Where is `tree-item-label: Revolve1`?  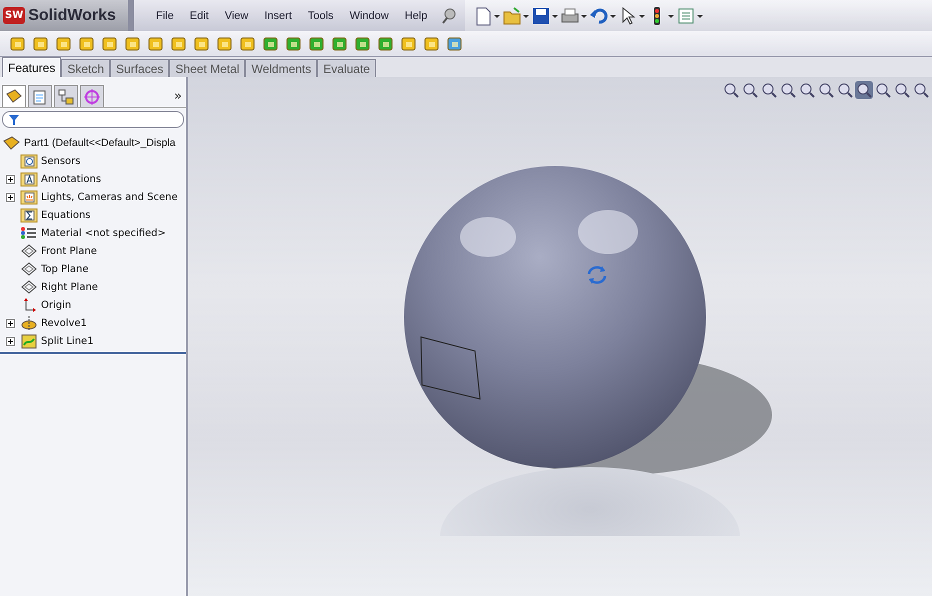
tree-item-label: Revolve1 is located at coordinates (64, 323).